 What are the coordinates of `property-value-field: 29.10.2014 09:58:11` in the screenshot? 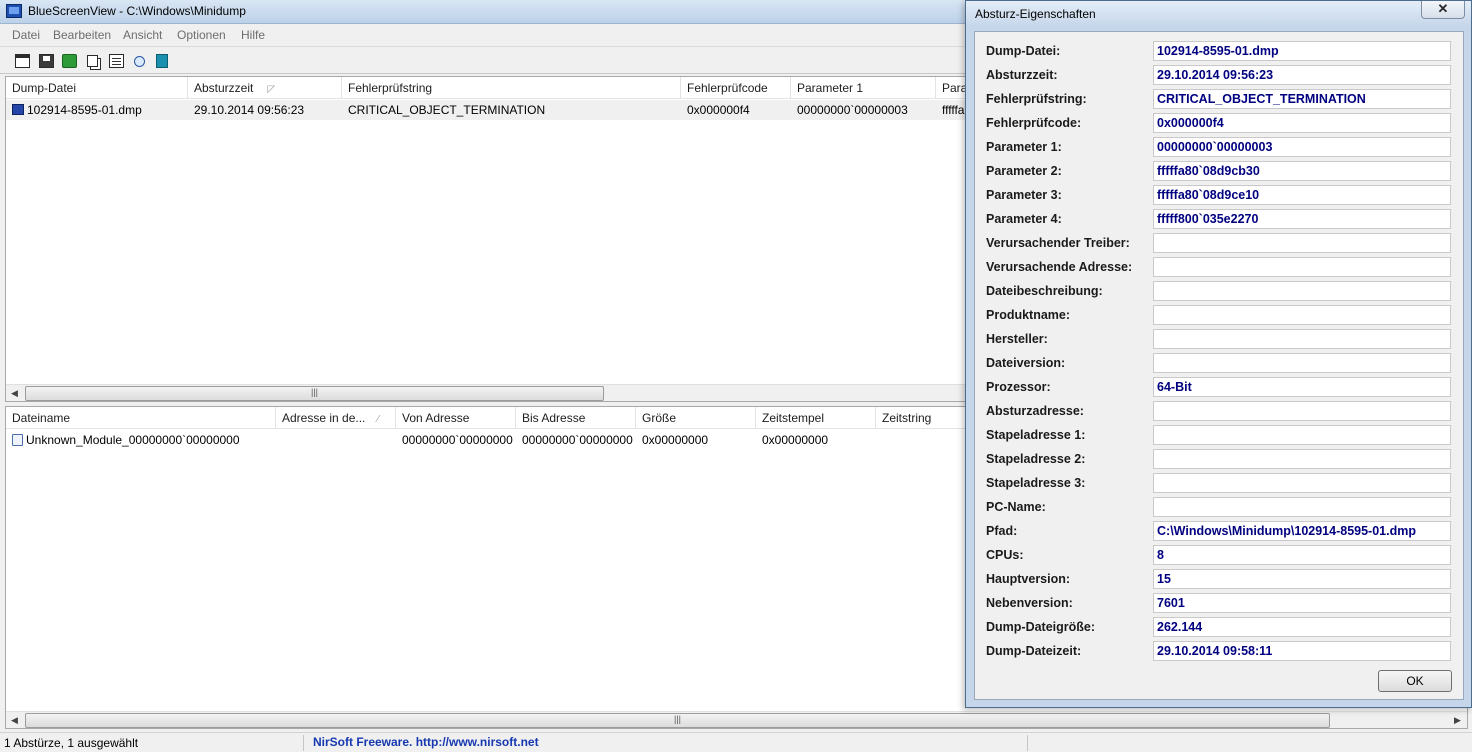 It's located at (1302, 651).